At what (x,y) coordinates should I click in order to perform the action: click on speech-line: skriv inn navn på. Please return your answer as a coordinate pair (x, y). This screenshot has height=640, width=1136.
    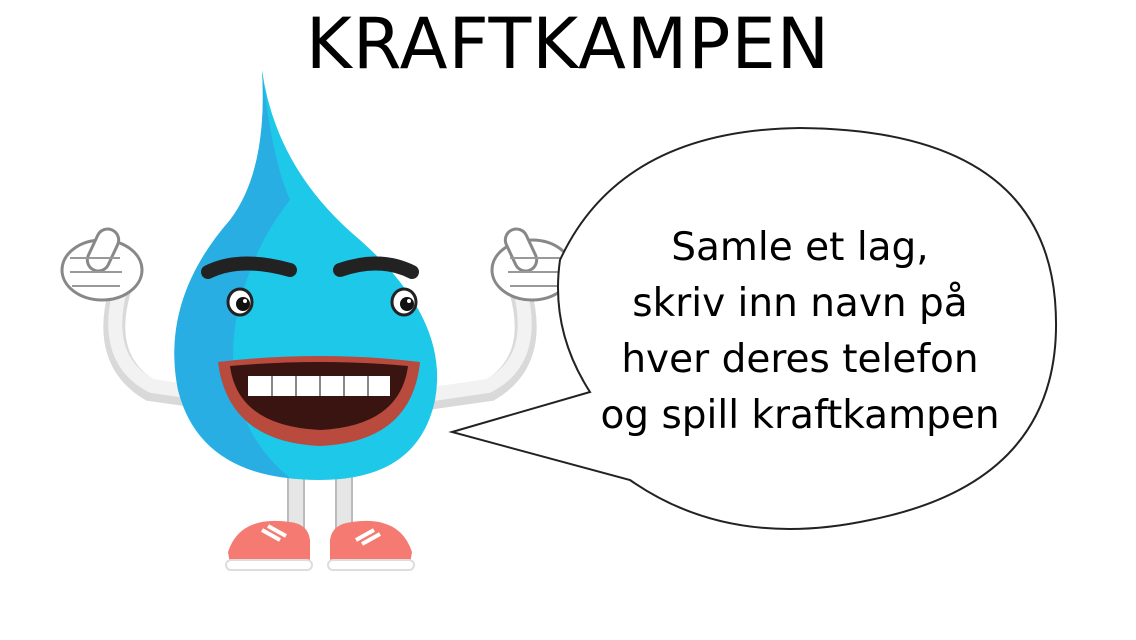
    Looking at the image, I should click on (800, 303).